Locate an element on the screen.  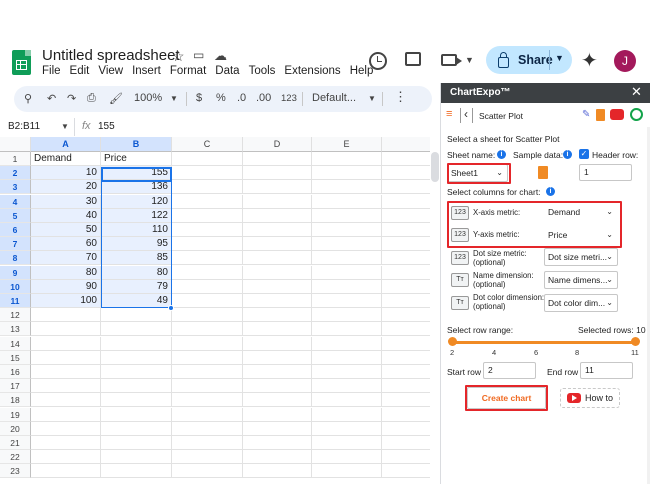
menu-format: Format is located at coordinates (188, 71).